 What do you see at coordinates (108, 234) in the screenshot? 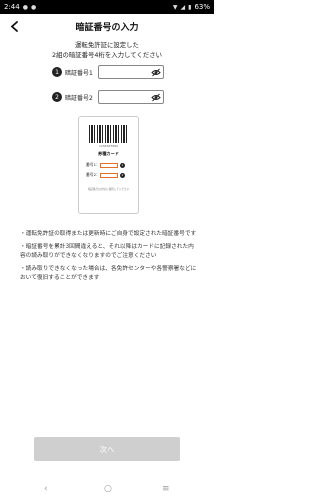
I see `note-item: ・運転免許証の取得または更新時にご自身で設定された暗証番号です` at bounding box center [108, 234].